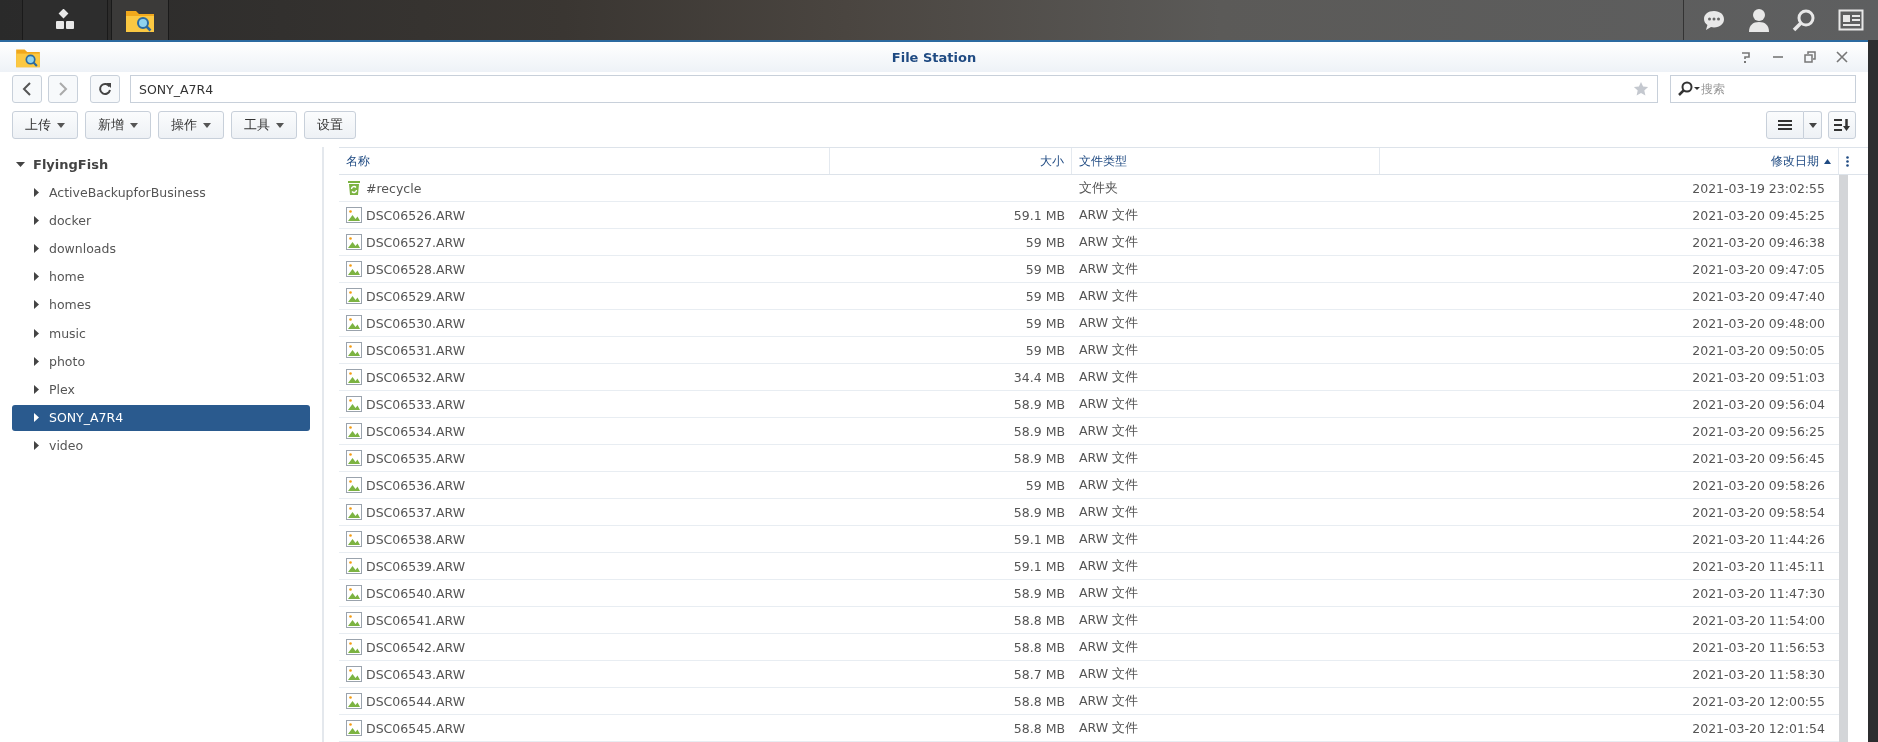  What do you see at coordinates (416, 647) in the screenshot?
I see `file-name: DSC06542.ARW` at bounding box center [416, 647].